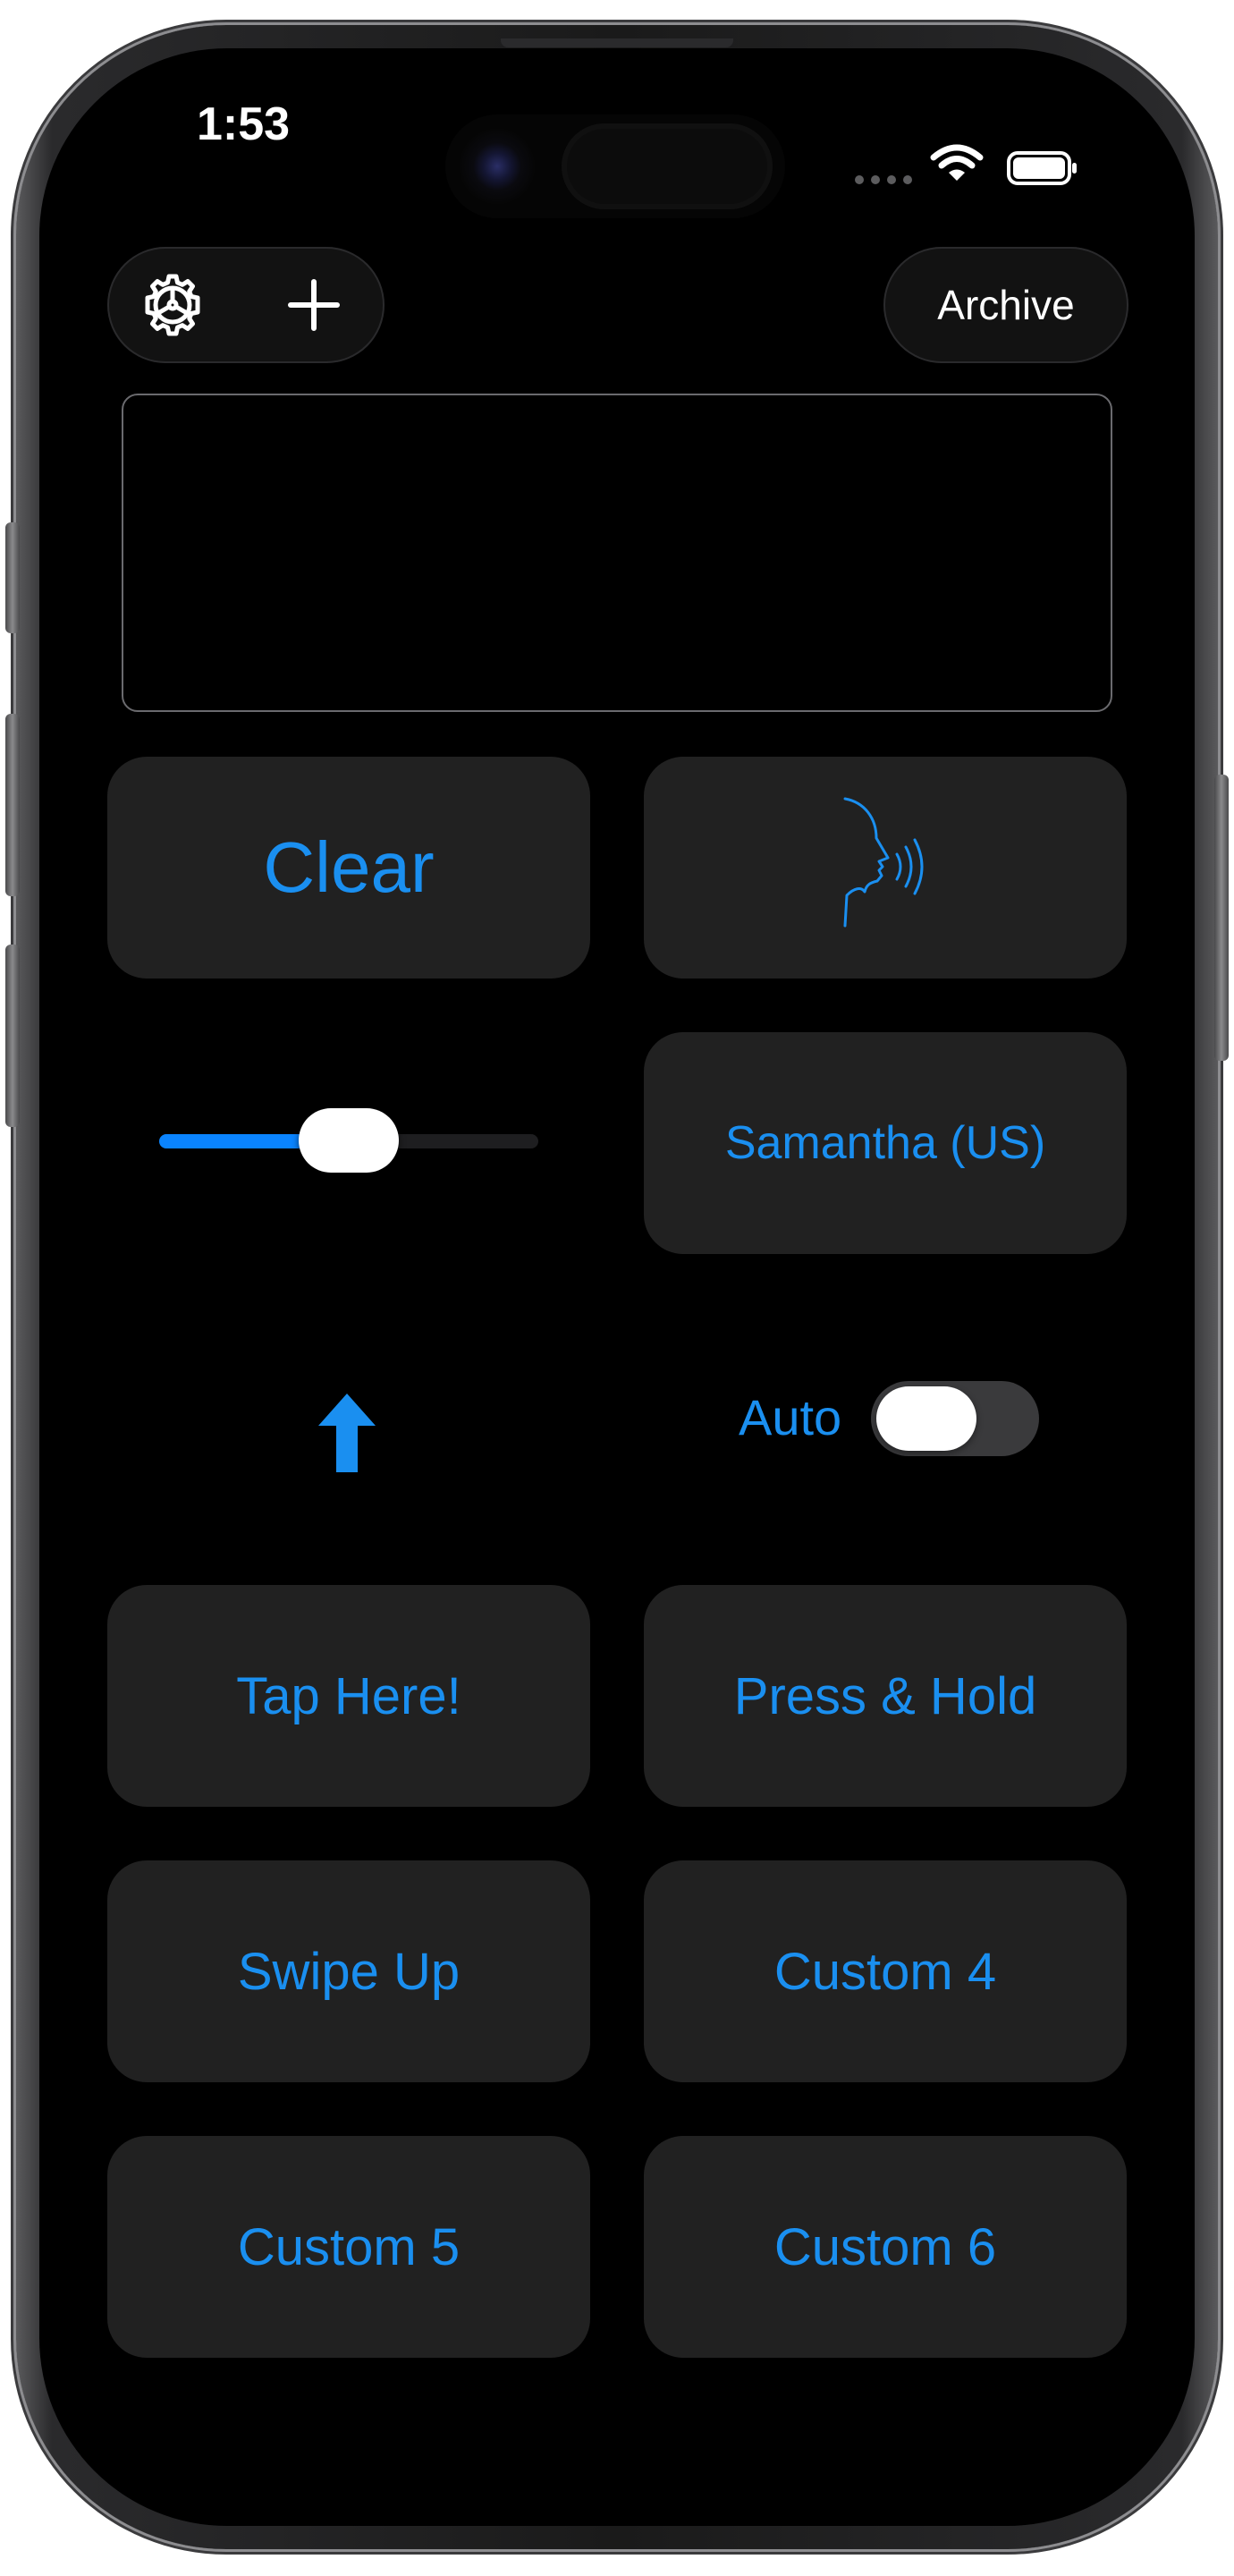 The image size is (1234, 2576). What do you see at coordinates (347, 1433) in the screenshot?
I see `up-arrow-icon` at bounding box center [347, 1433].